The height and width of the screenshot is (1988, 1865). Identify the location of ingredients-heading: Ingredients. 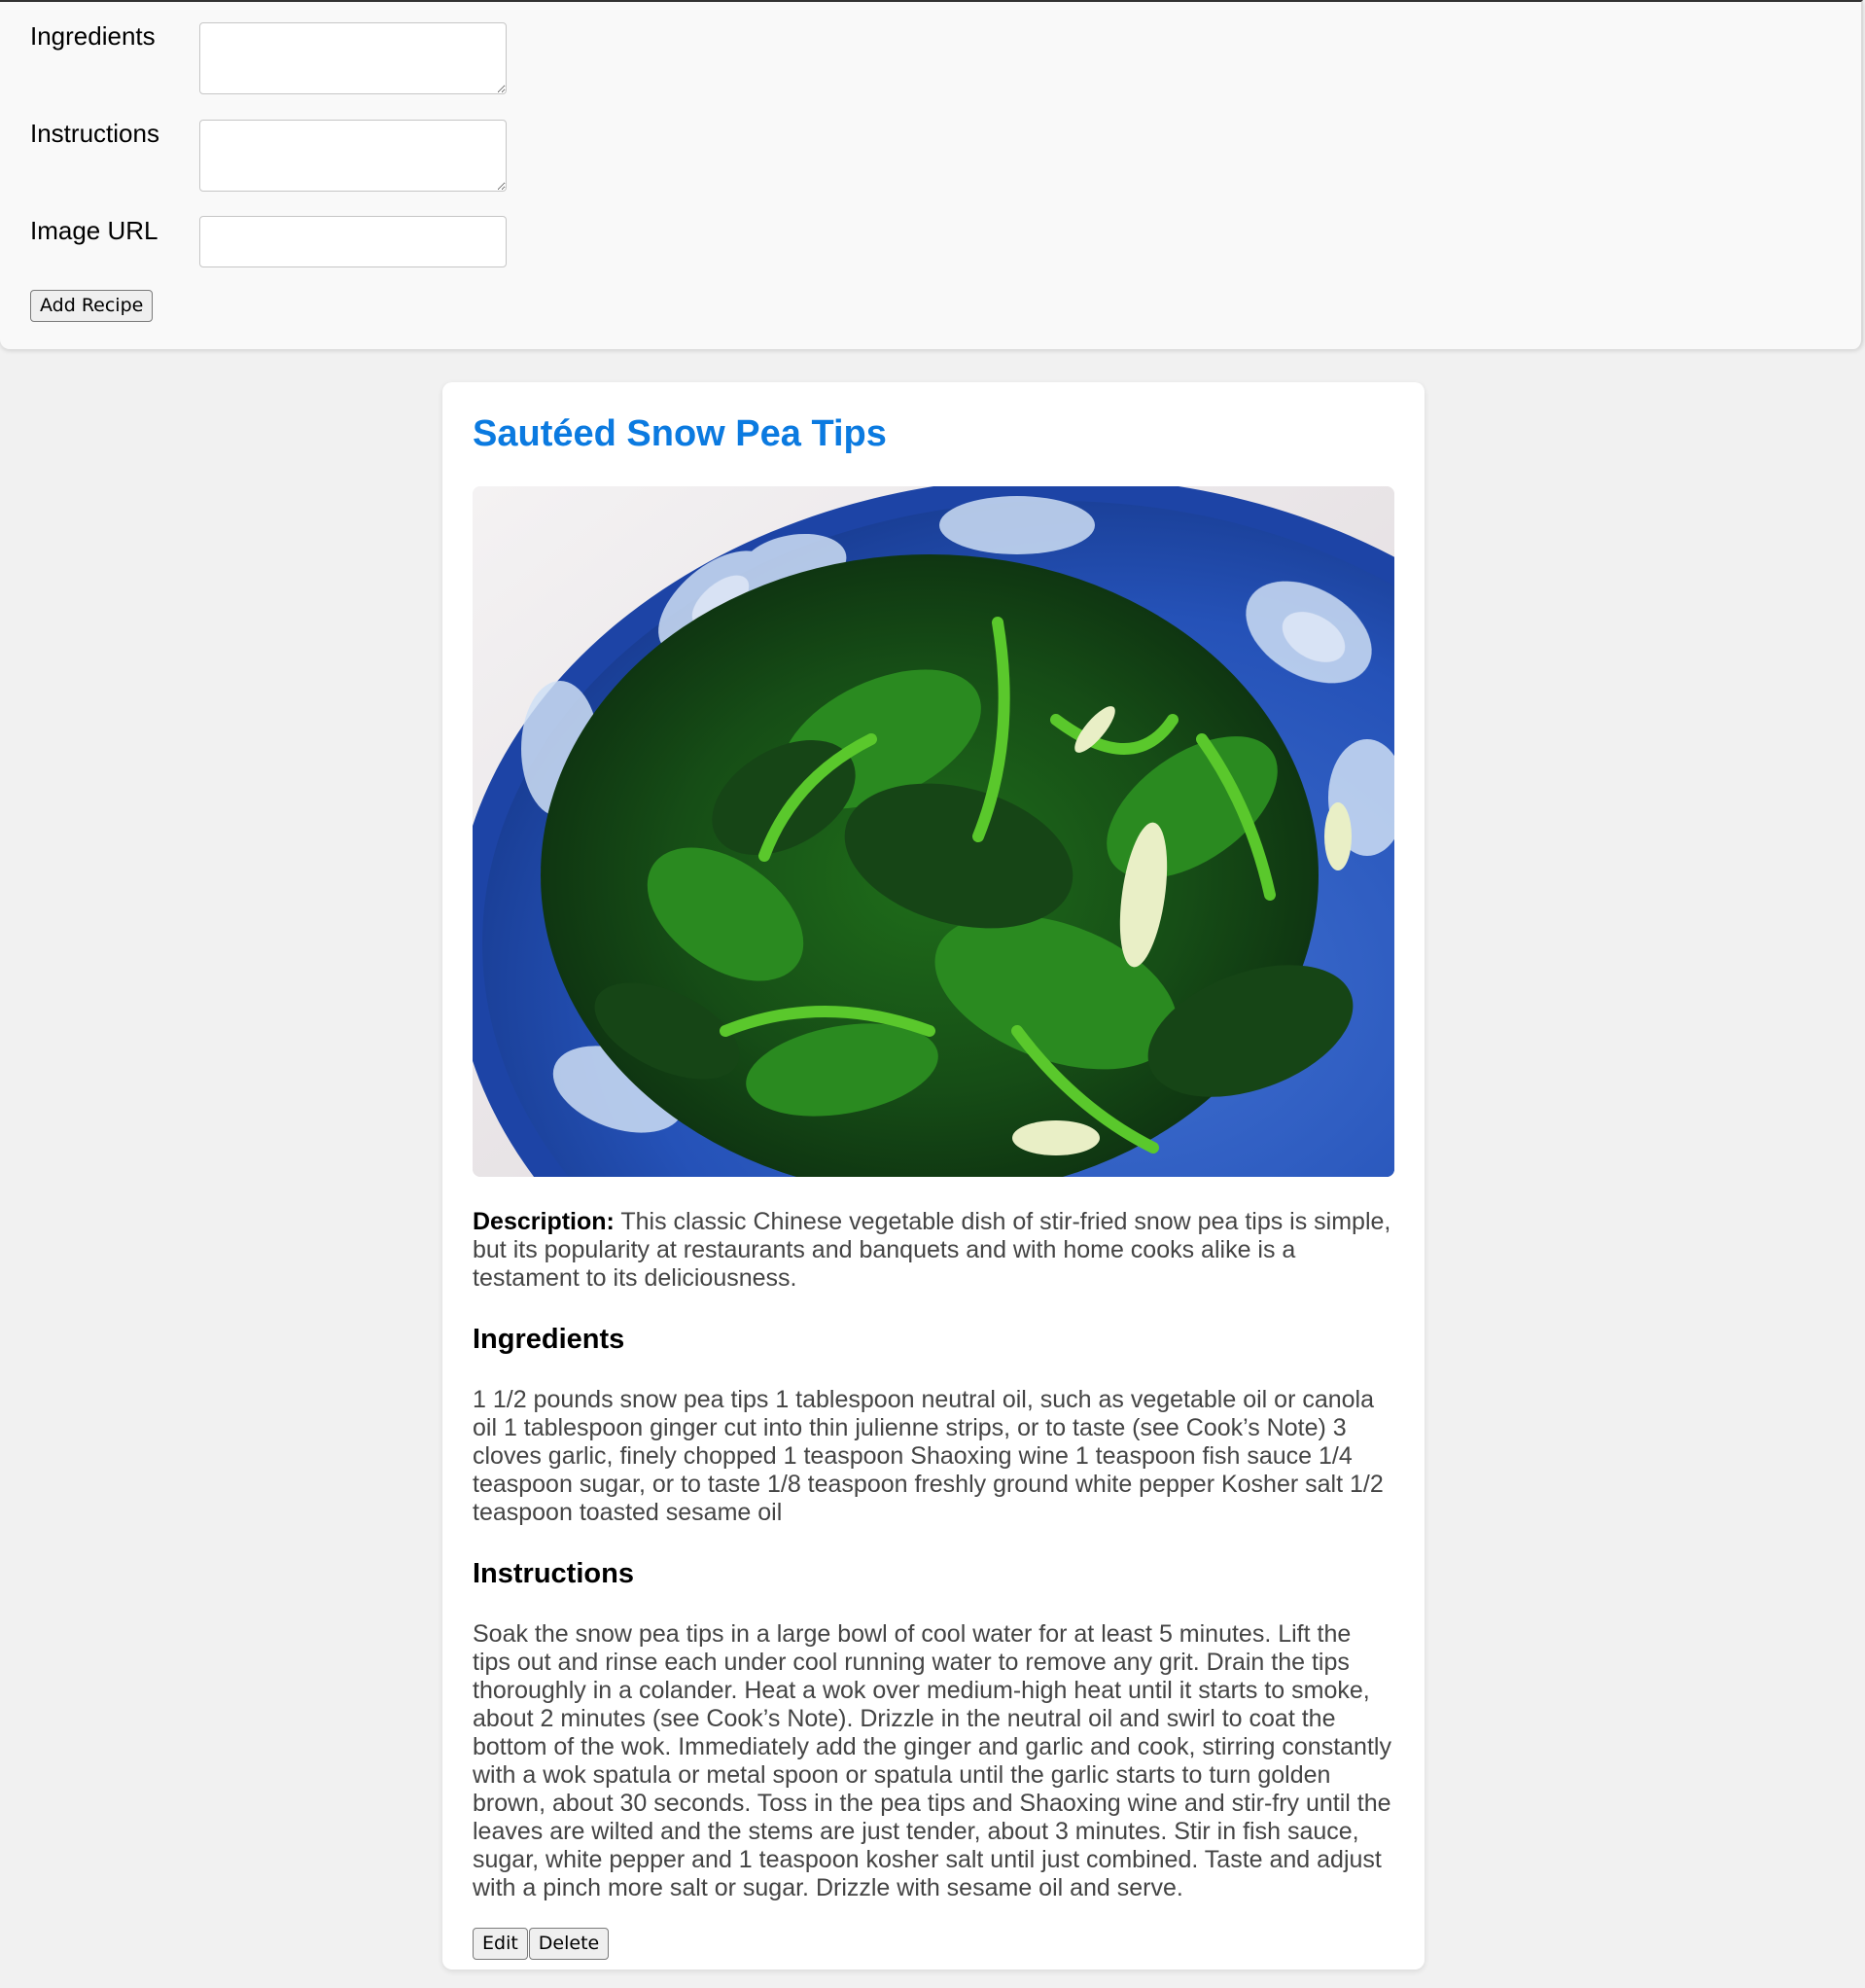
(549, 1339).